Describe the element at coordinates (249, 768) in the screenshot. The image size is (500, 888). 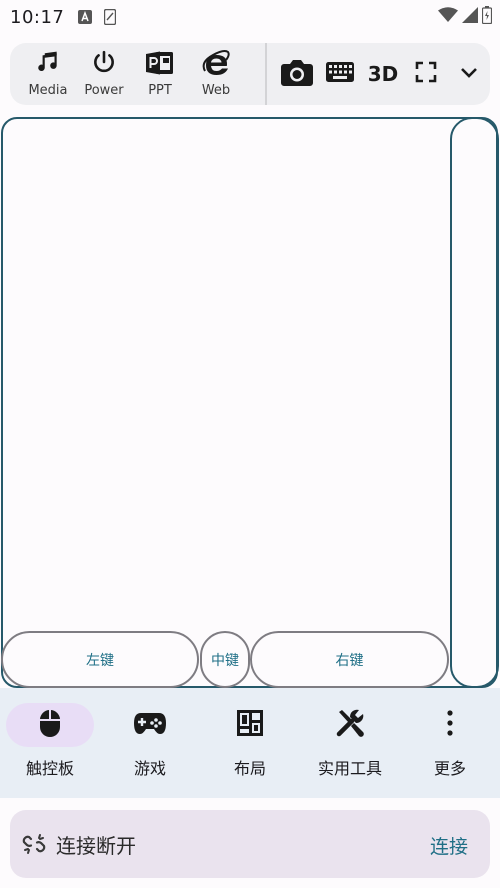
I see `nav-label-layout: 布局` at that location.